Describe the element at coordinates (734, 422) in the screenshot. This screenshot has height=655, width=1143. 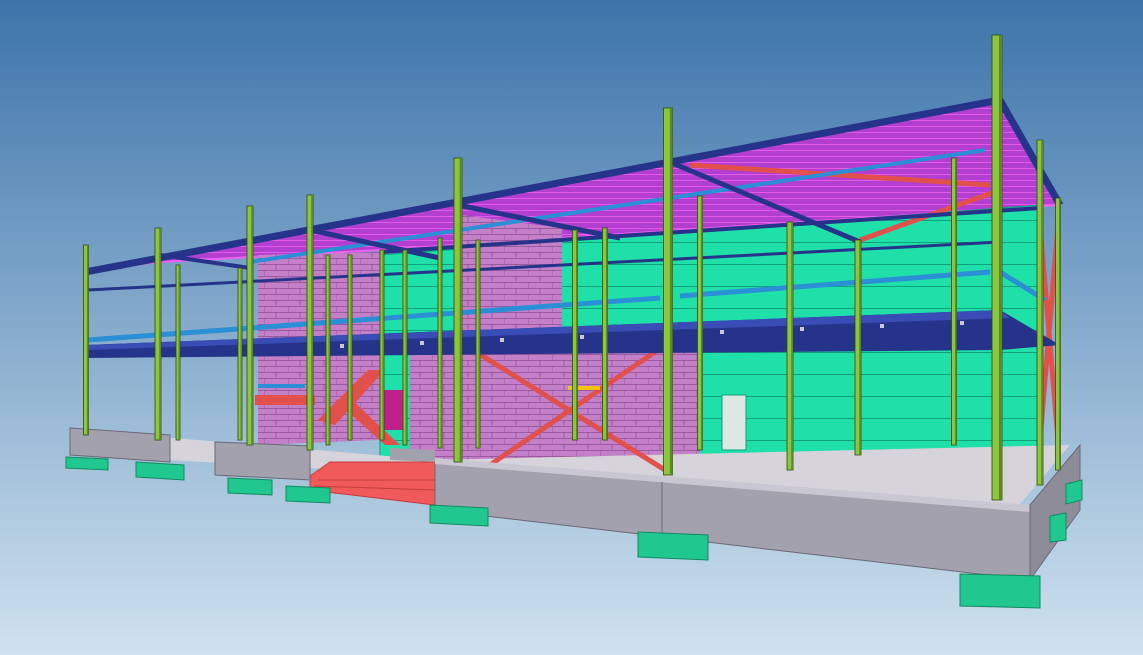
I see `cladding-door` at that location.